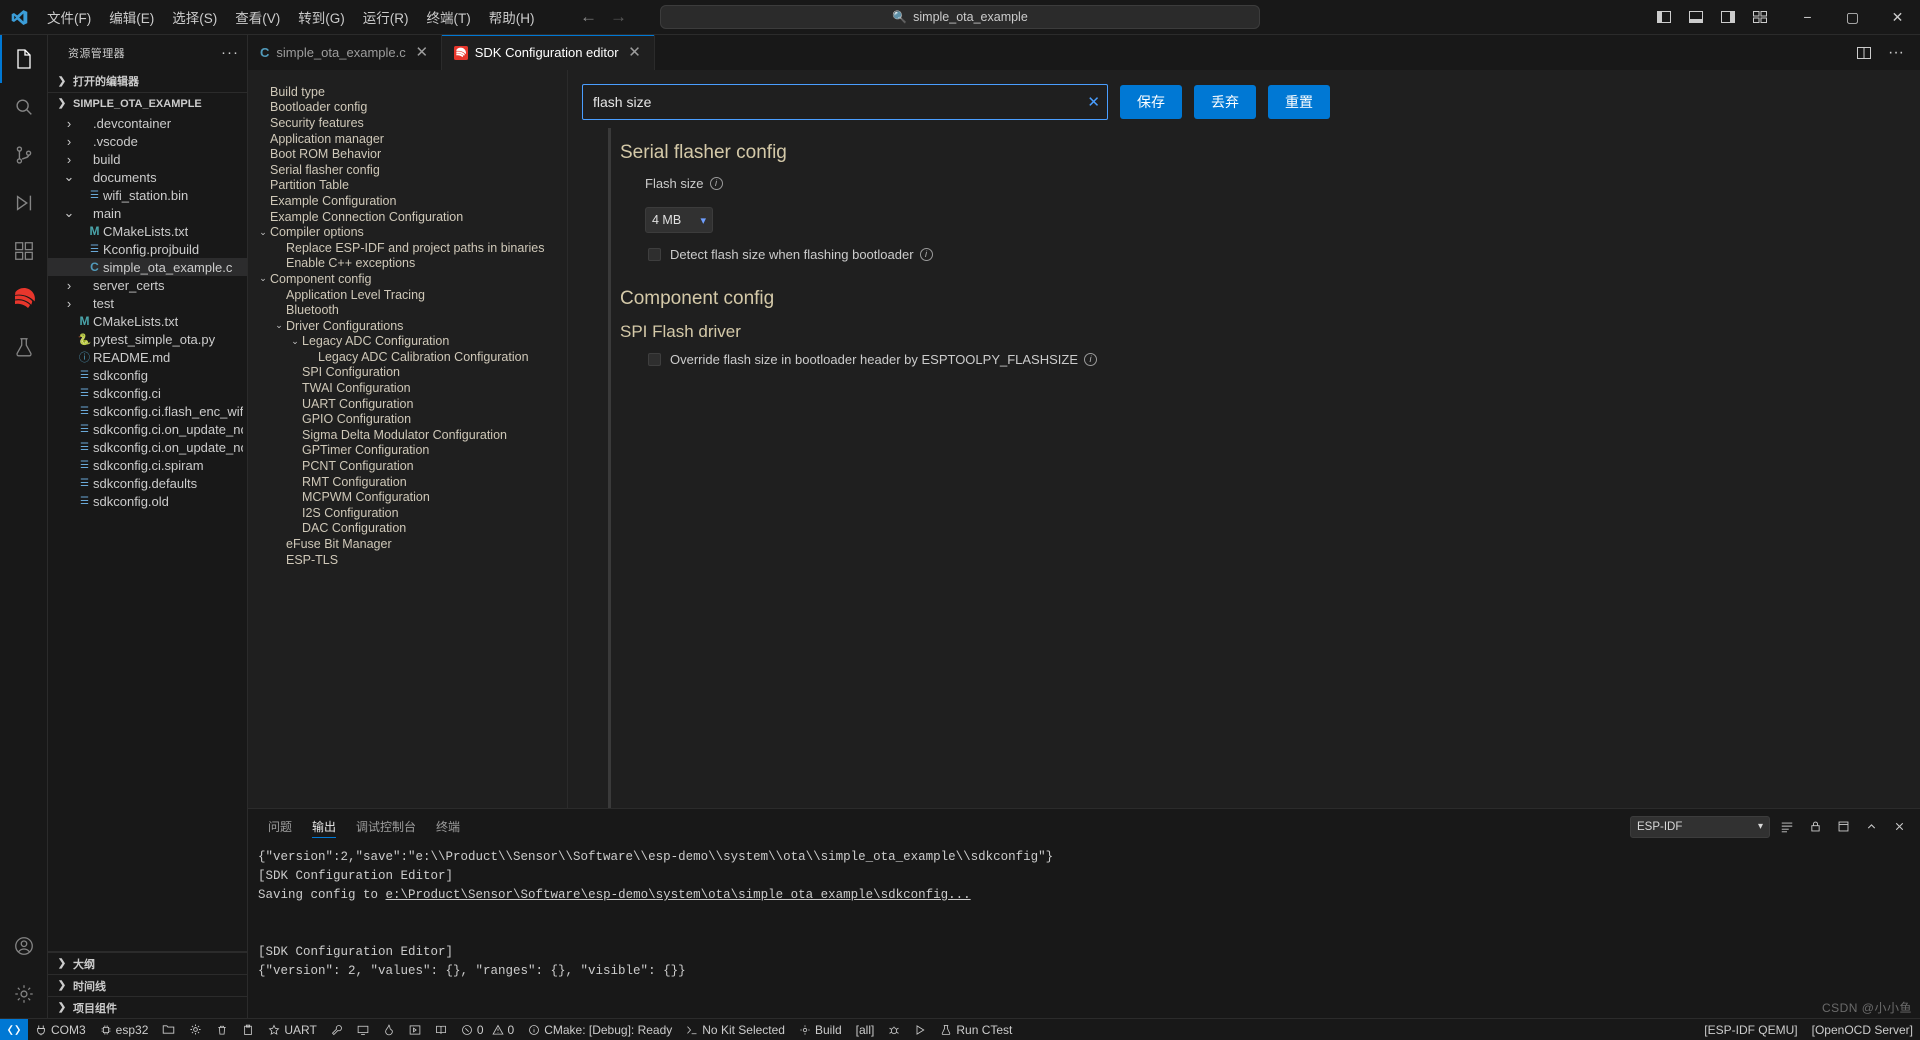 Image resolution: width=1920 pixels, height=1040 pixels. What do you see at coordinates (24, 107) in the screenshot?
I see `activity-search` at bounding box center [24, 107].